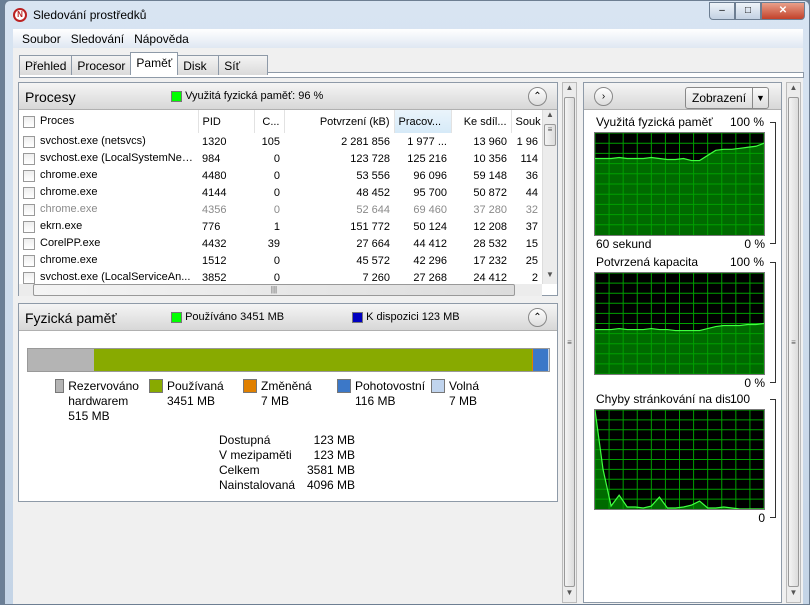 The width and height of the screenshot is (810, 605). Describe the element at coordinates (719, 98) in the screenshot. I see `view-dropdown-label: Zobrazení` at that location.